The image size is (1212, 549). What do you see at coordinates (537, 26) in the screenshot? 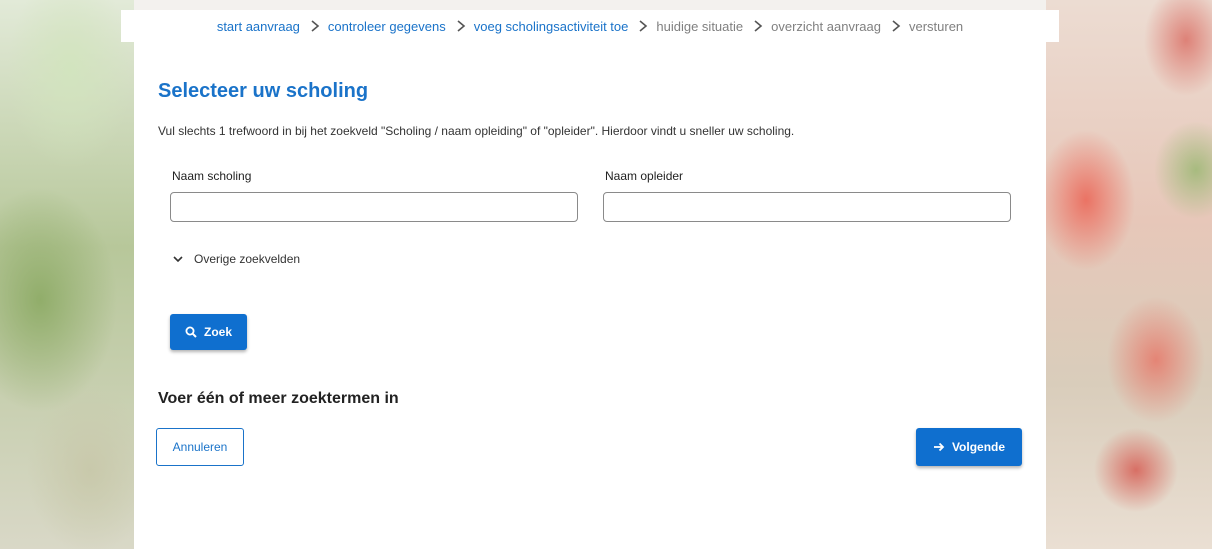
I see `breadcrumb-step-voeg-scholingsactiviteit-toe: voeg scholingsactiviteit toe` at bounding box center [537, 26].